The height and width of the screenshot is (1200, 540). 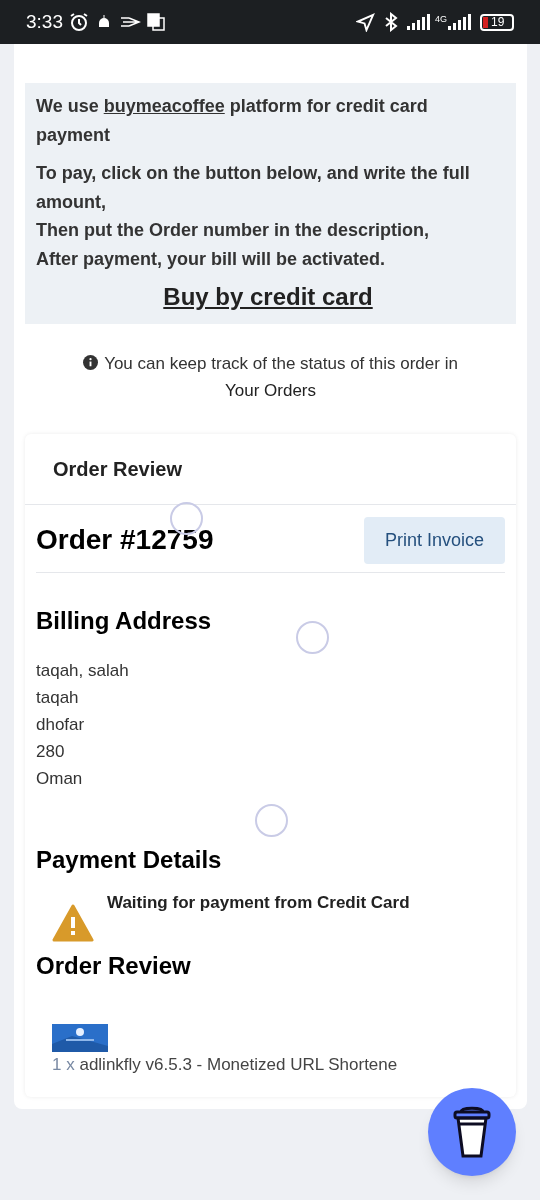 I want to click on item-name: adlinkfly v6.5.3 - Monetized URL Shortene, so click(x=238, y=1064).